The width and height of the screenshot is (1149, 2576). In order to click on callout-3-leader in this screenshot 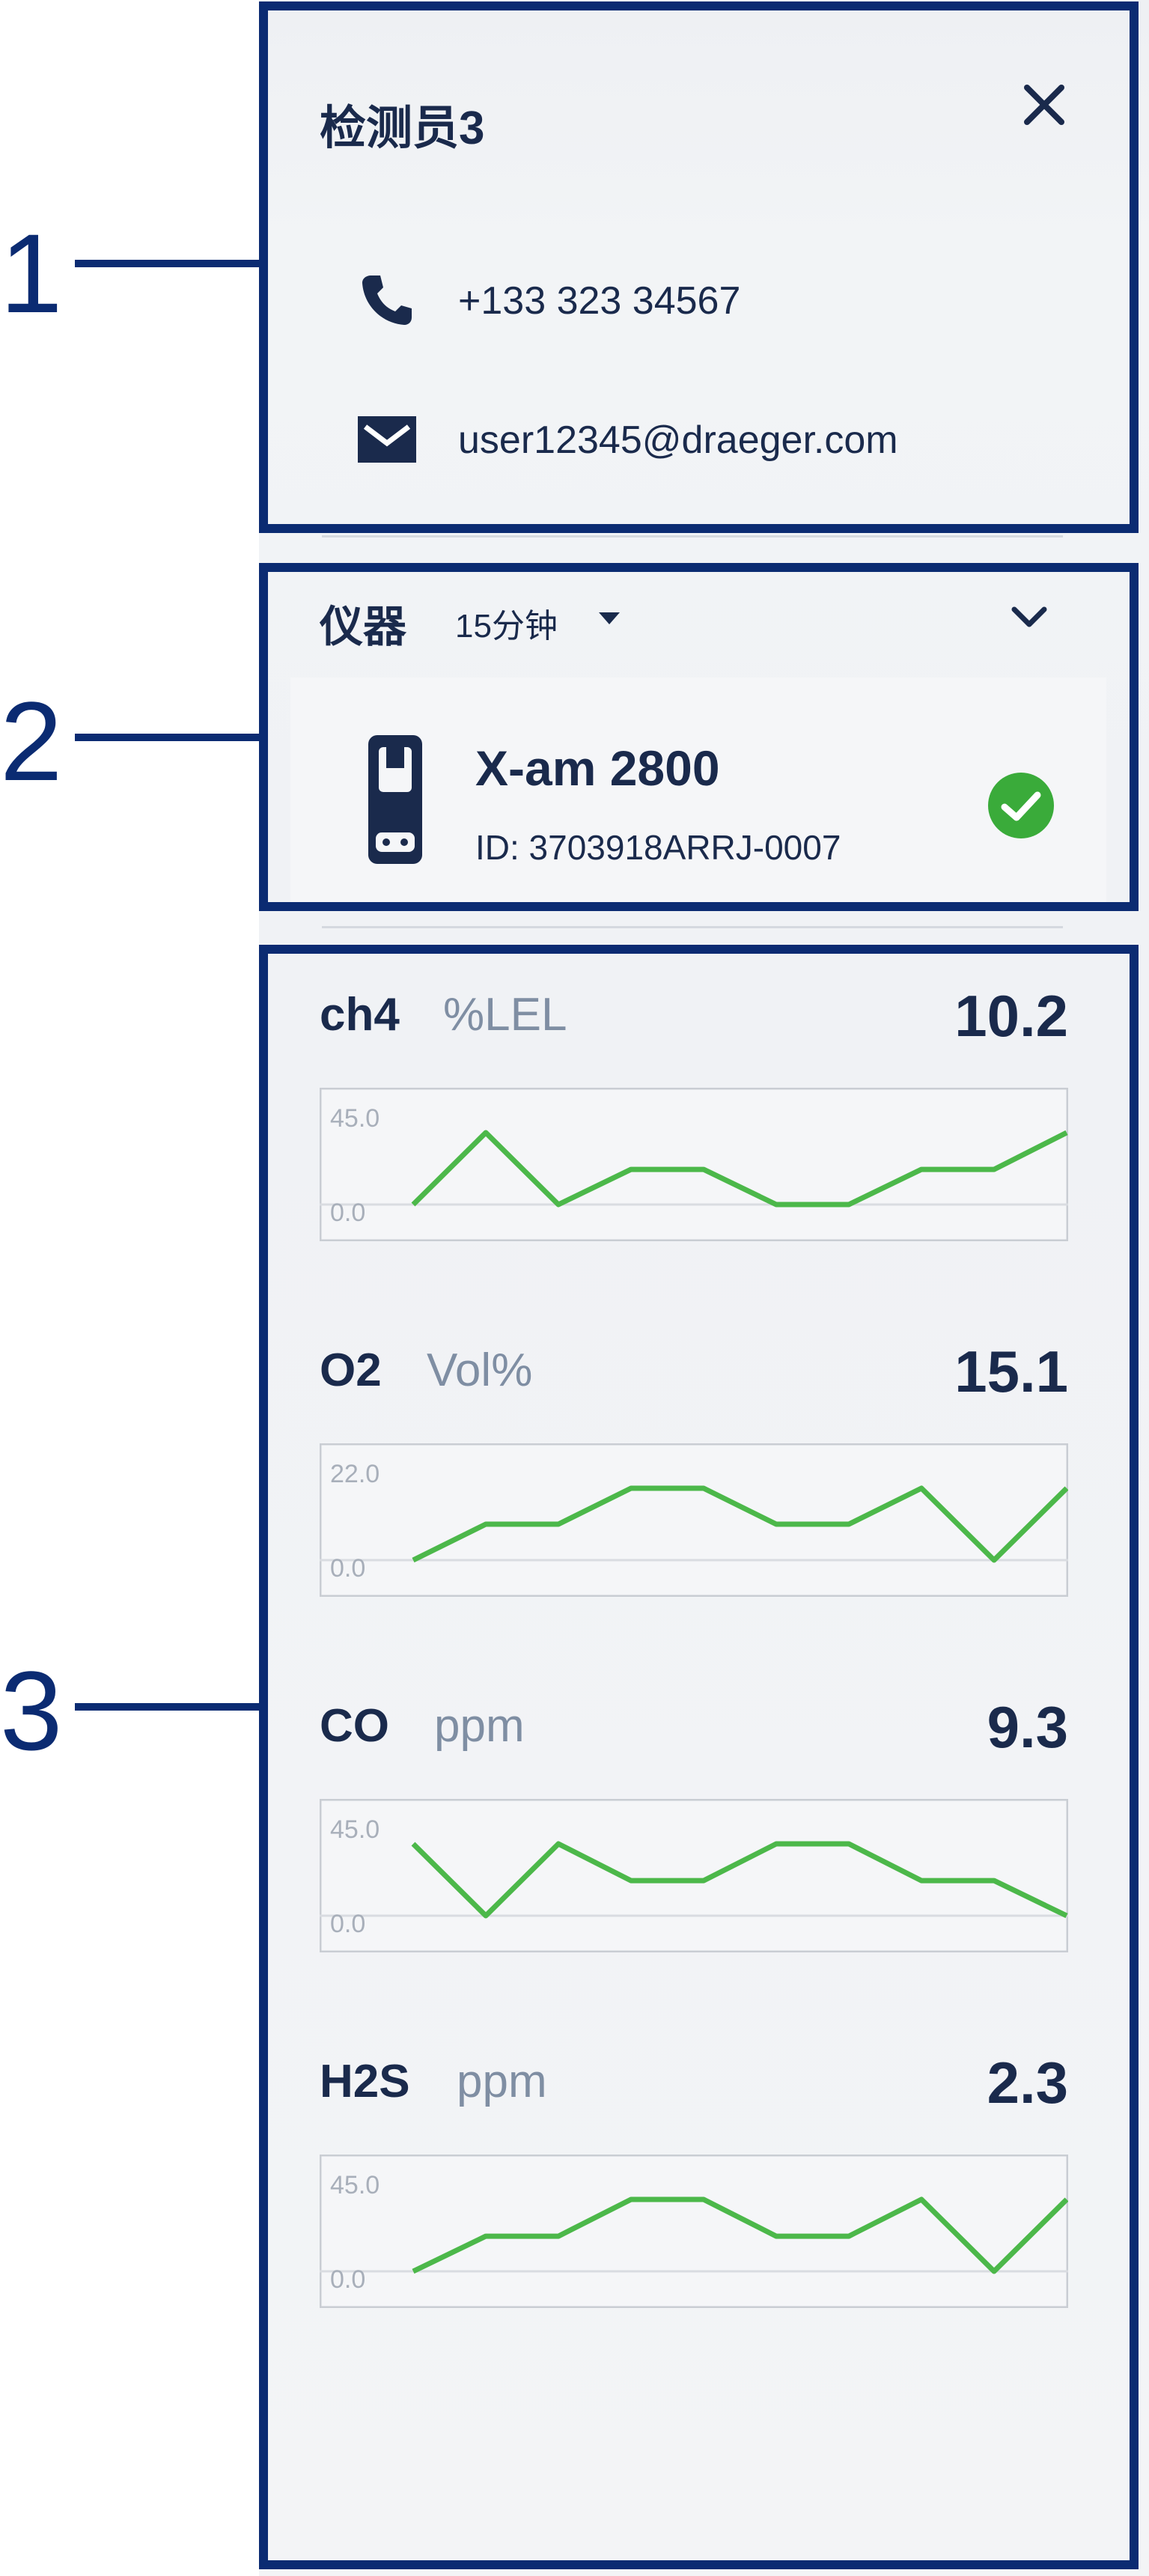, I will do `click(168, 1707)`.